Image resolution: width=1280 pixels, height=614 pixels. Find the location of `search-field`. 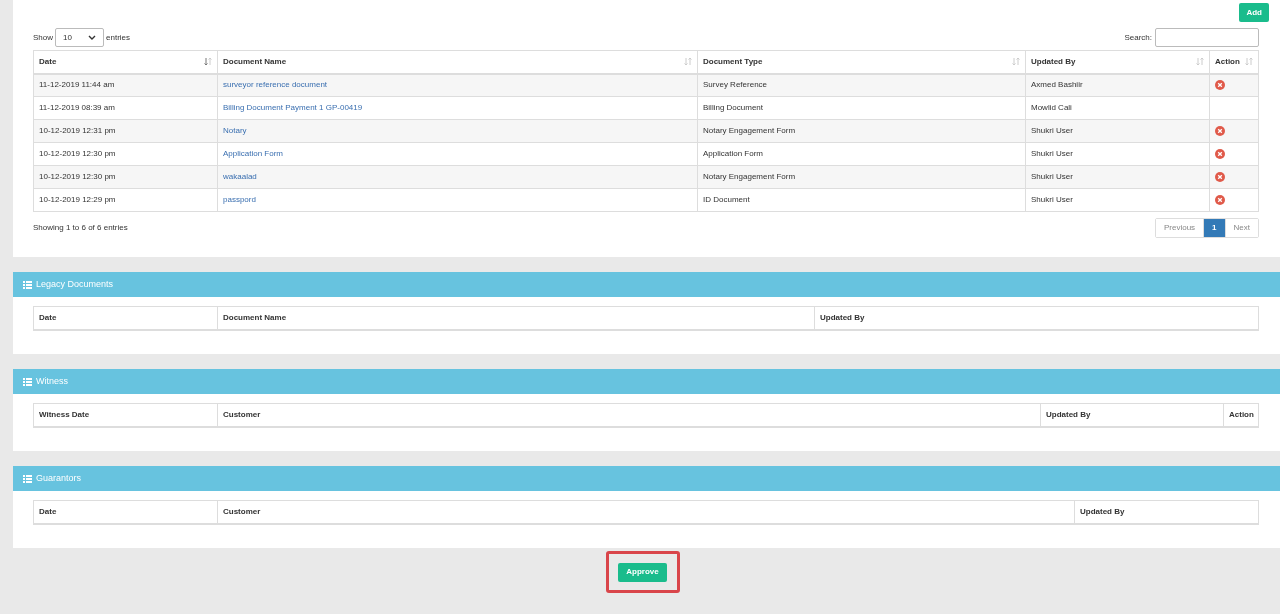

search-field is located at coordinates (1207, 37).